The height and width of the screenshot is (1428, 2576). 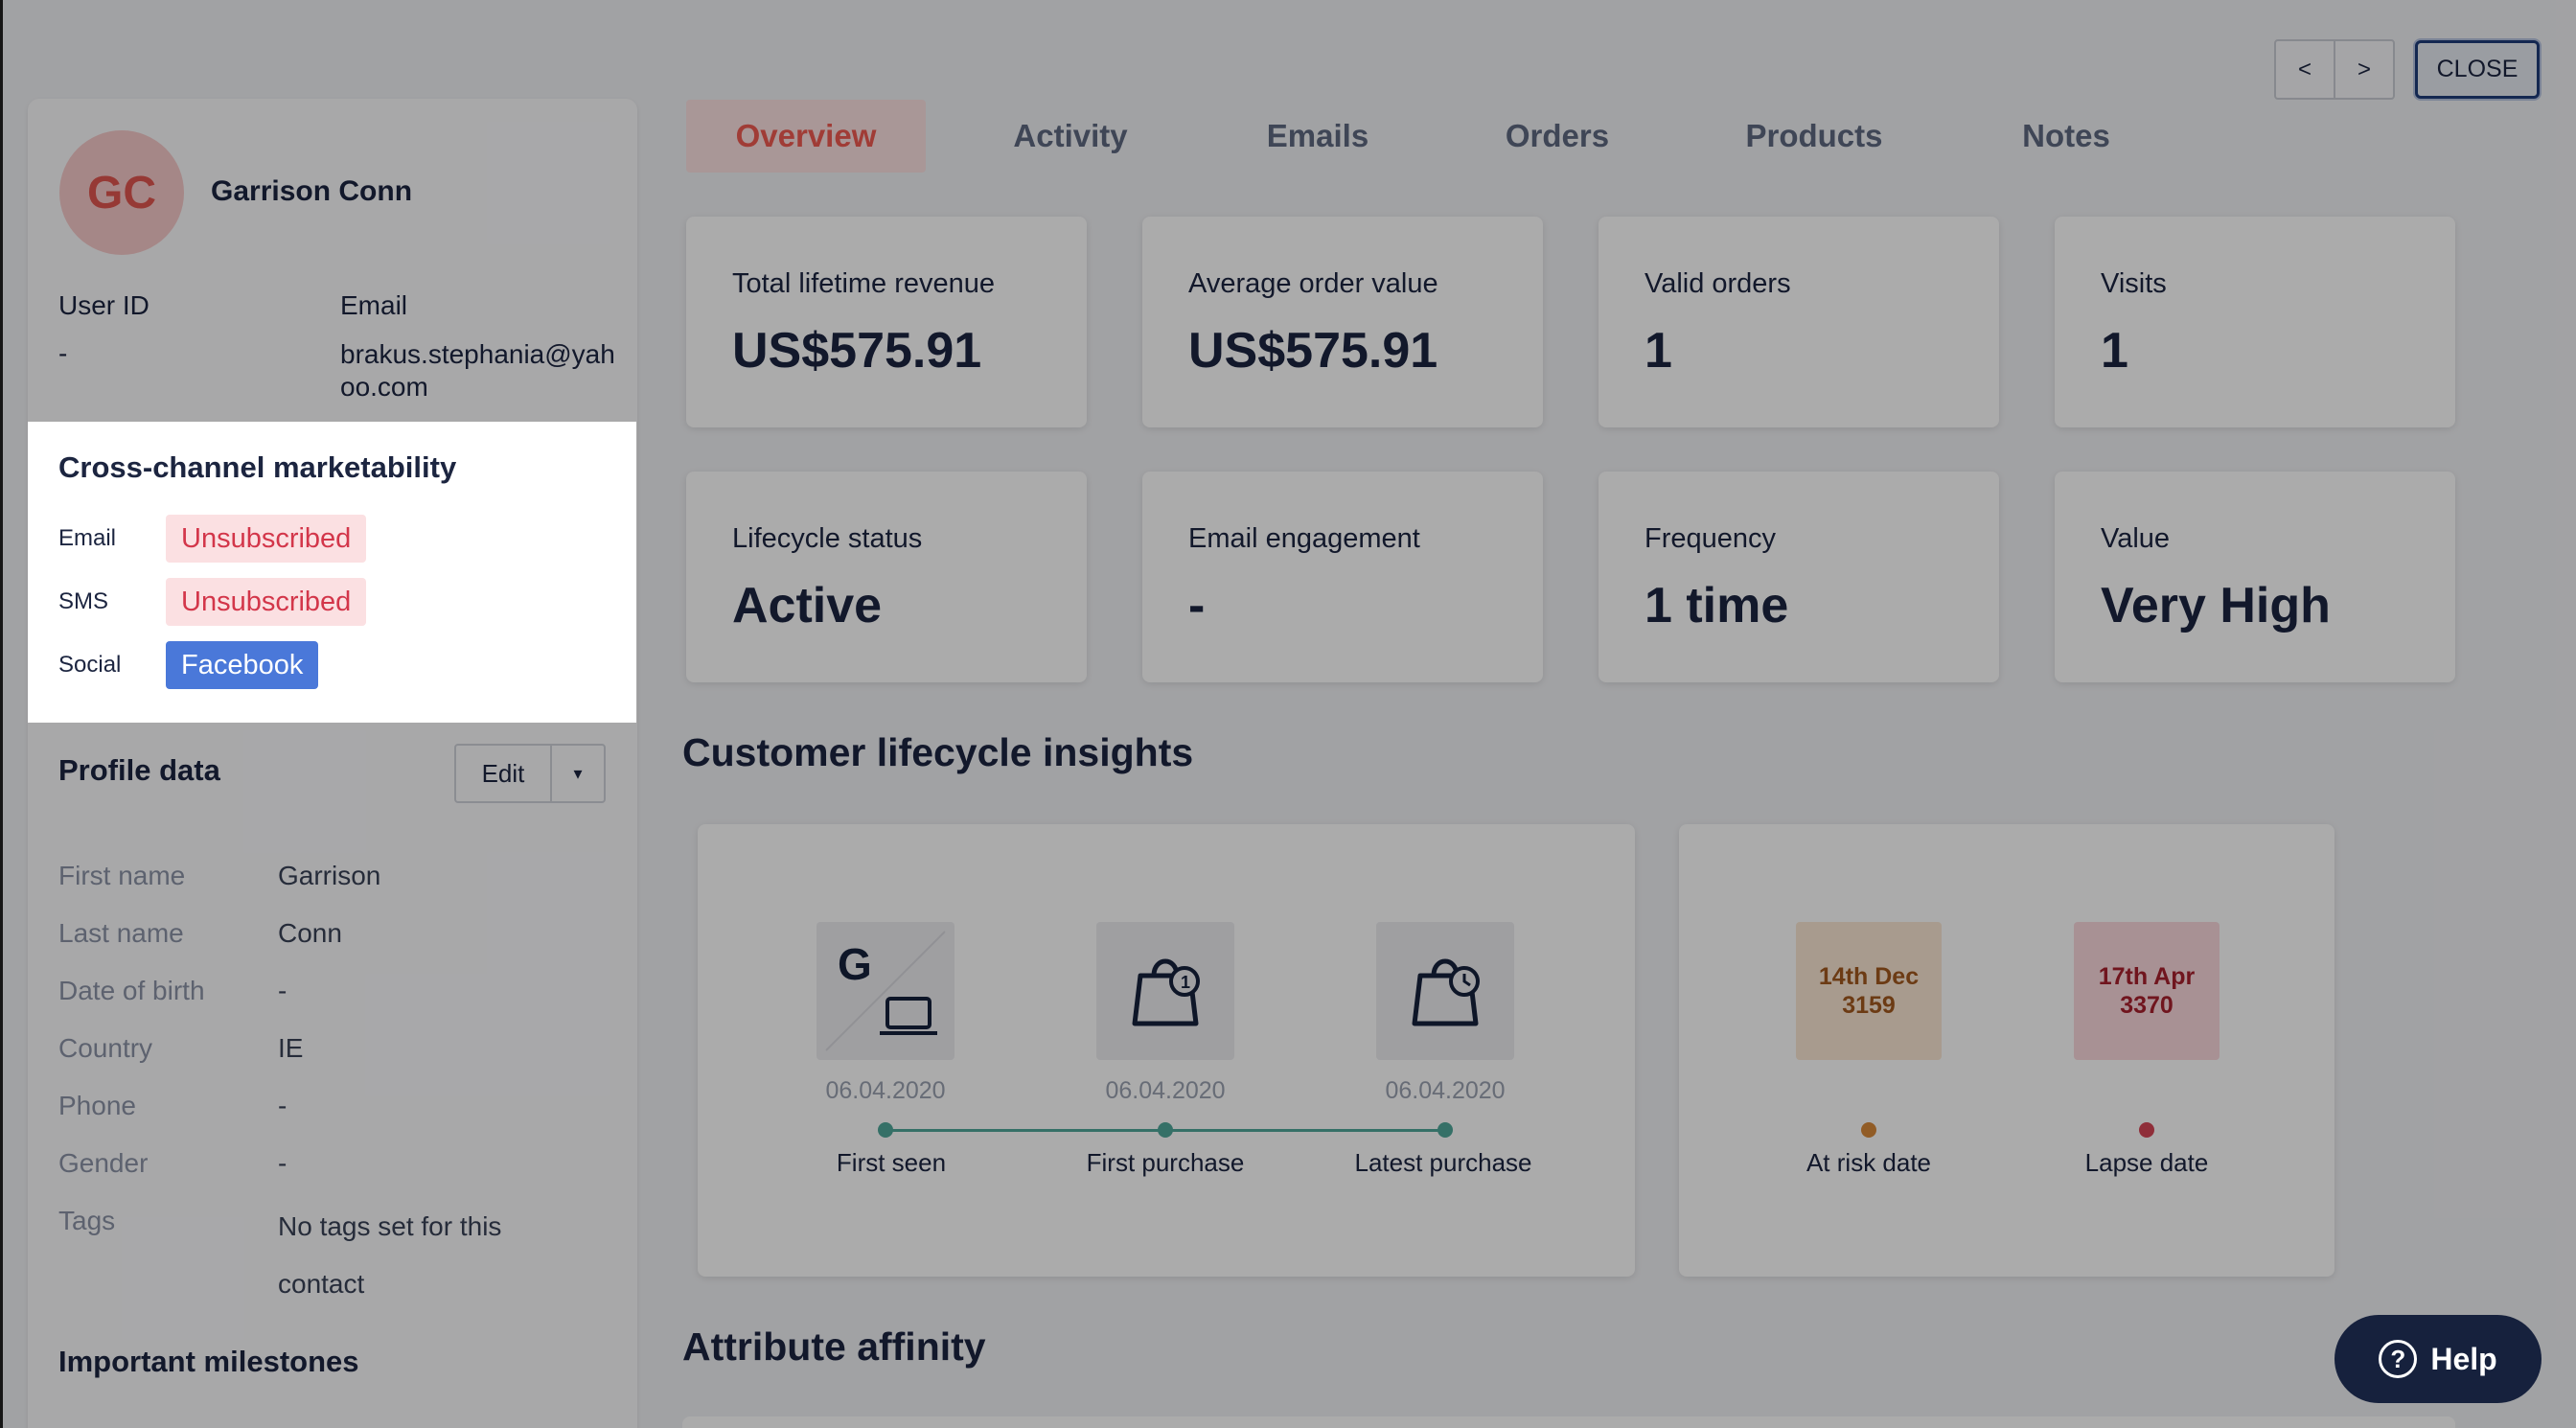 What do you see at coordinates (834, 1346) in the screenshot?
I see `attribute-affinity-title: Attribute affinity` at bounding box center [834, 1346].